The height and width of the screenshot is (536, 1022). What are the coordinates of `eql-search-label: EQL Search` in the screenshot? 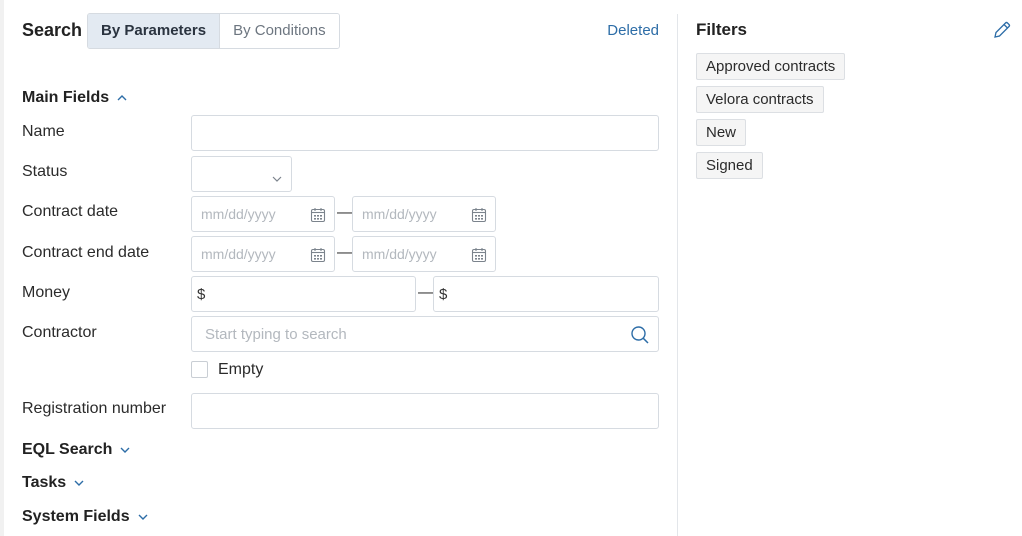 It's located at (67, 449).